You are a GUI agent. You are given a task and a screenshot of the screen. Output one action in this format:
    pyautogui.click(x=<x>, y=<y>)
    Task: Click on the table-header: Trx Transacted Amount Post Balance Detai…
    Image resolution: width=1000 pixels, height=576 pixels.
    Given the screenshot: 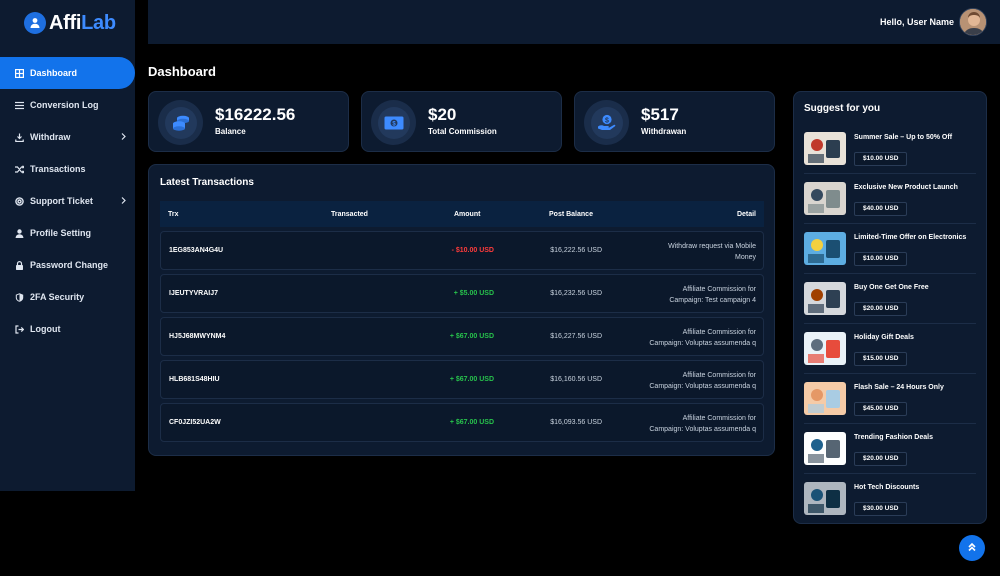 What is the action you would take?
    pyautogui.click(x=462, y=214)
    